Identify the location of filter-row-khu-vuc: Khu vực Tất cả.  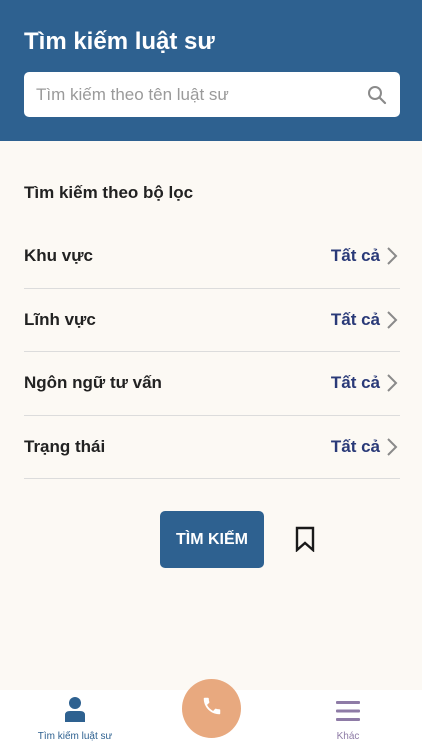
(212, 257).